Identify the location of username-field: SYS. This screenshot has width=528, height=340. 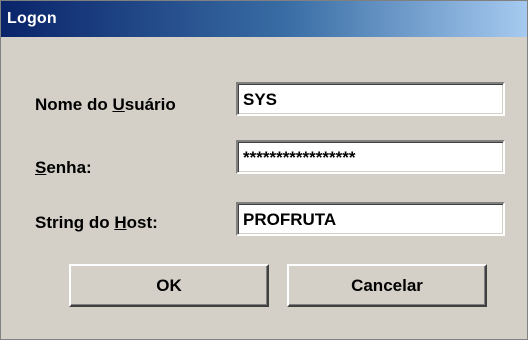
(370, 99).